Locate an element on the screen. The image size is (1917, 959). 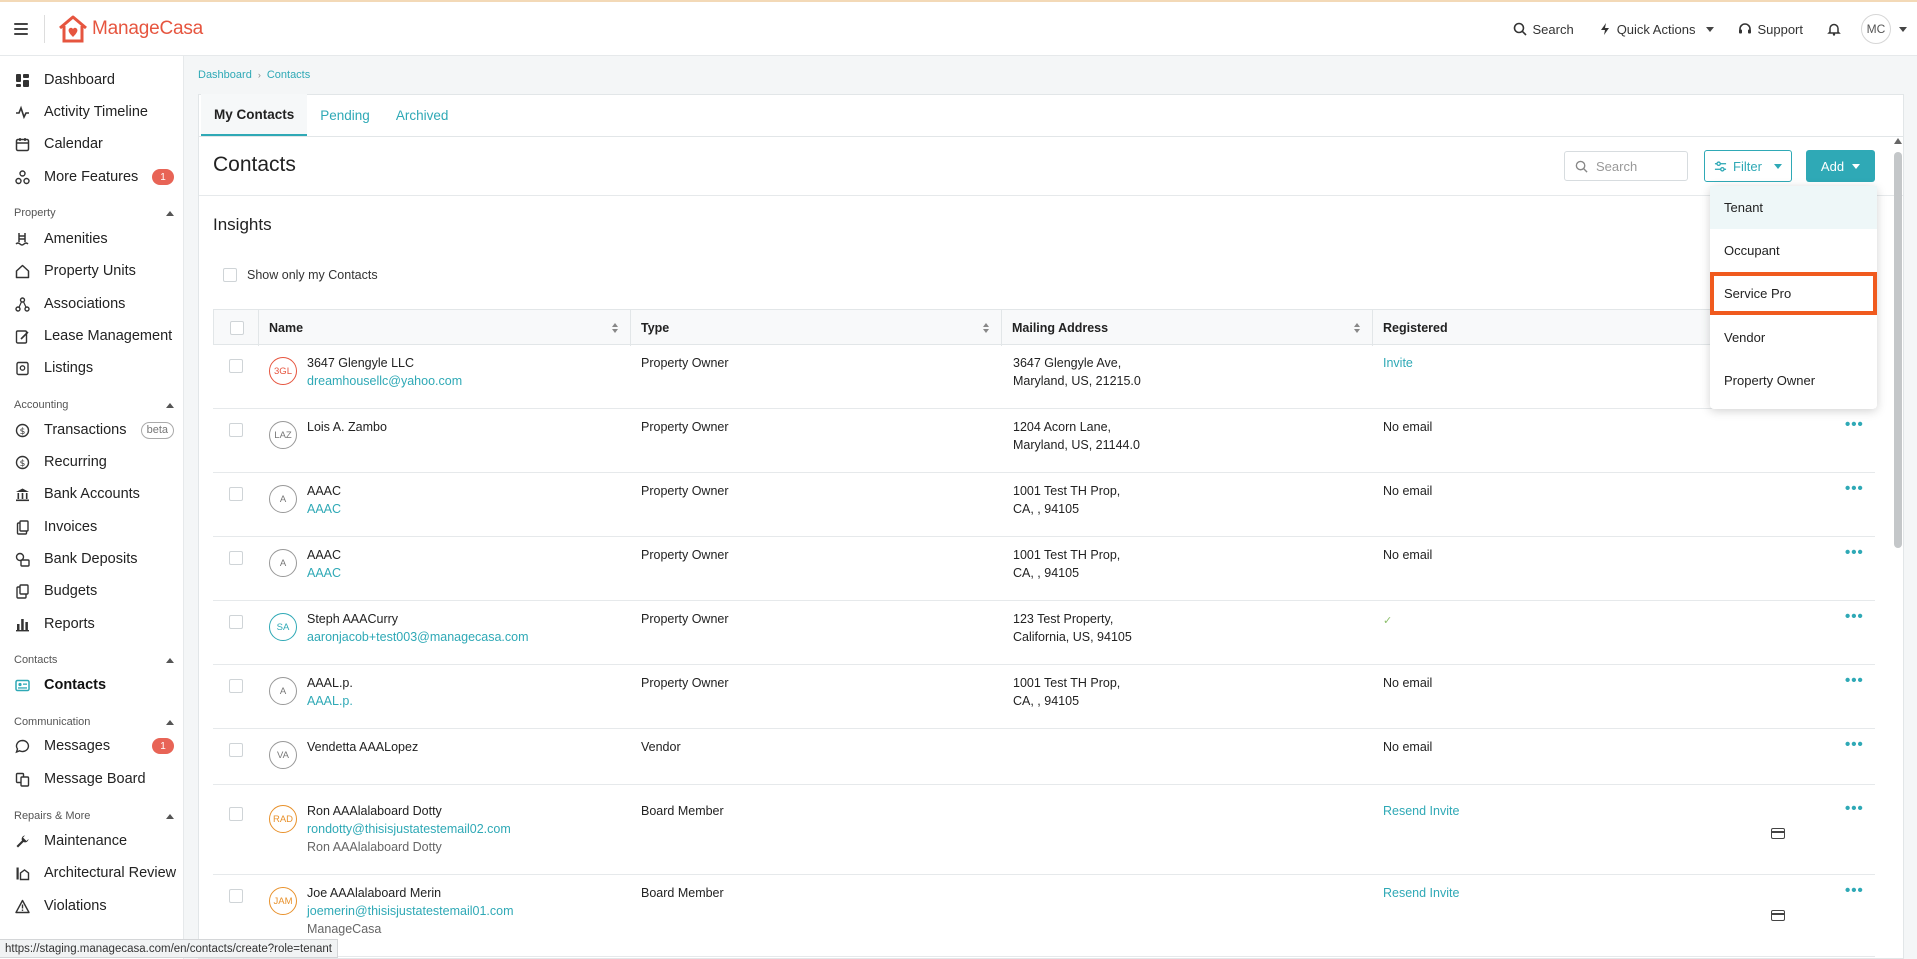
sidebar-item-listings: Listings is located at coordinates (92, 368).